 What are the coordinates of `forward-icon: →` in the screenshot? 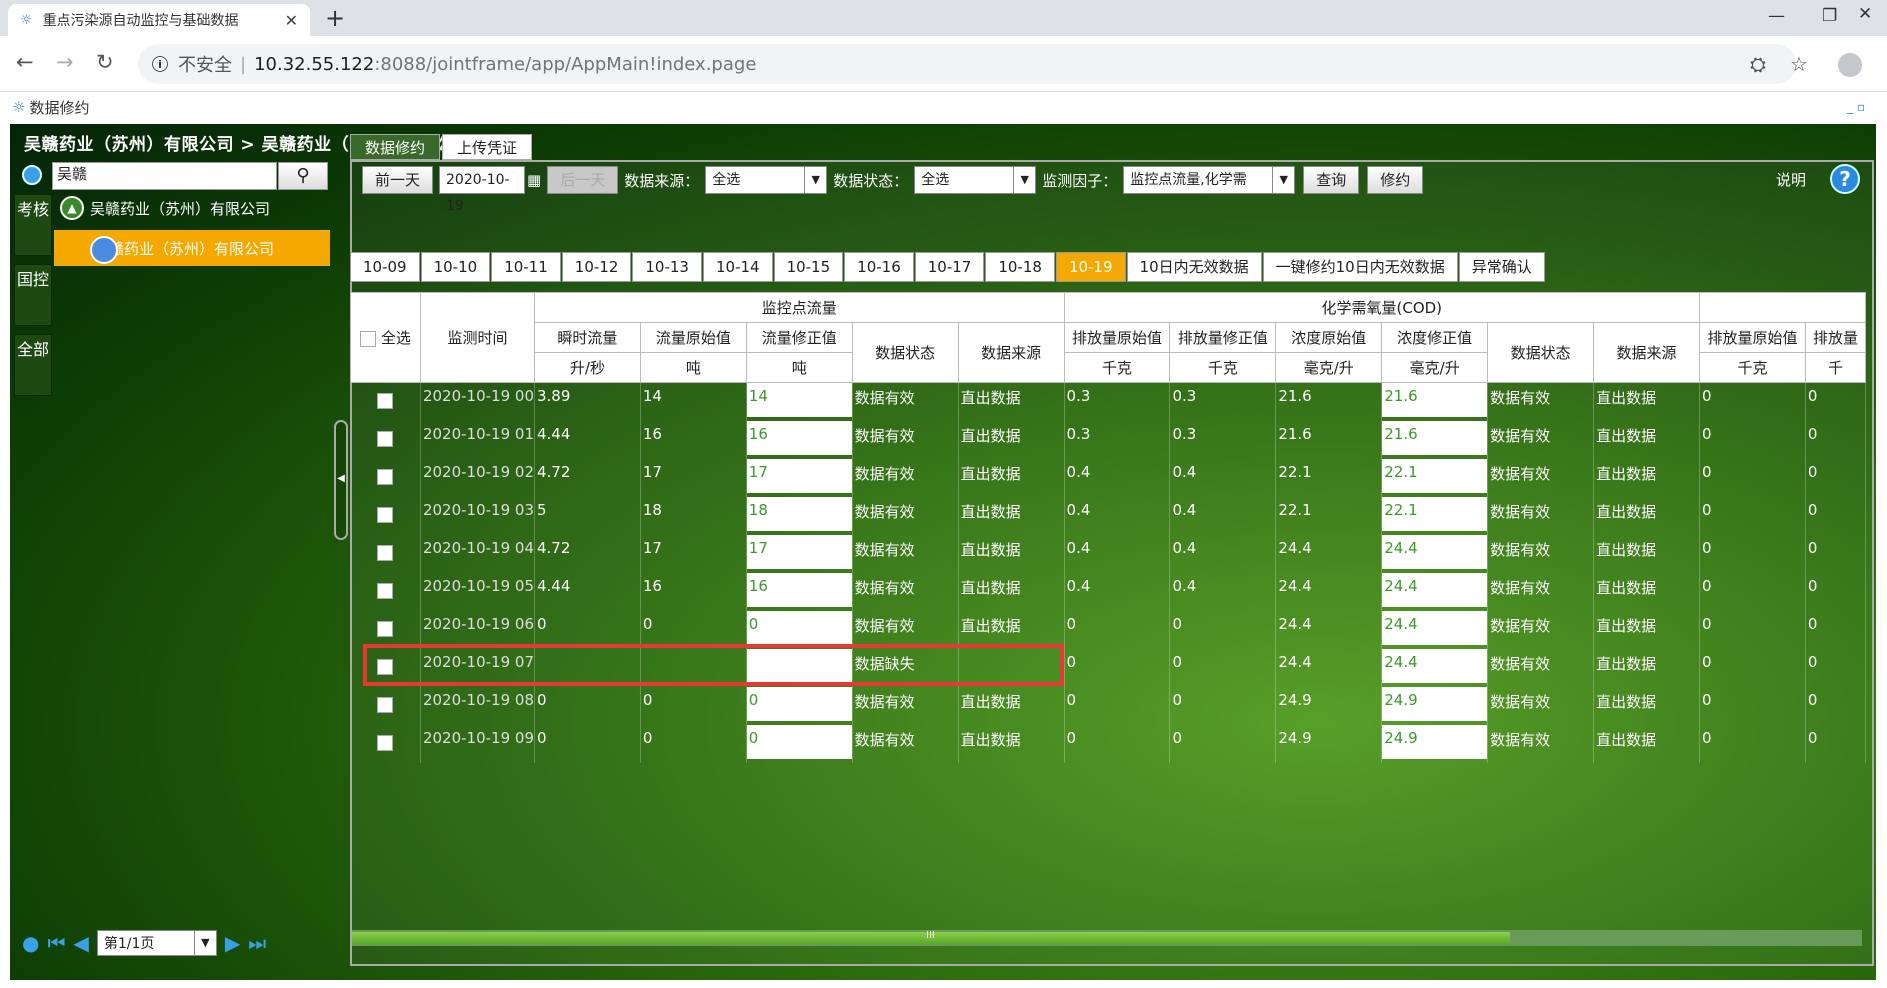 It's located at (65, 62).